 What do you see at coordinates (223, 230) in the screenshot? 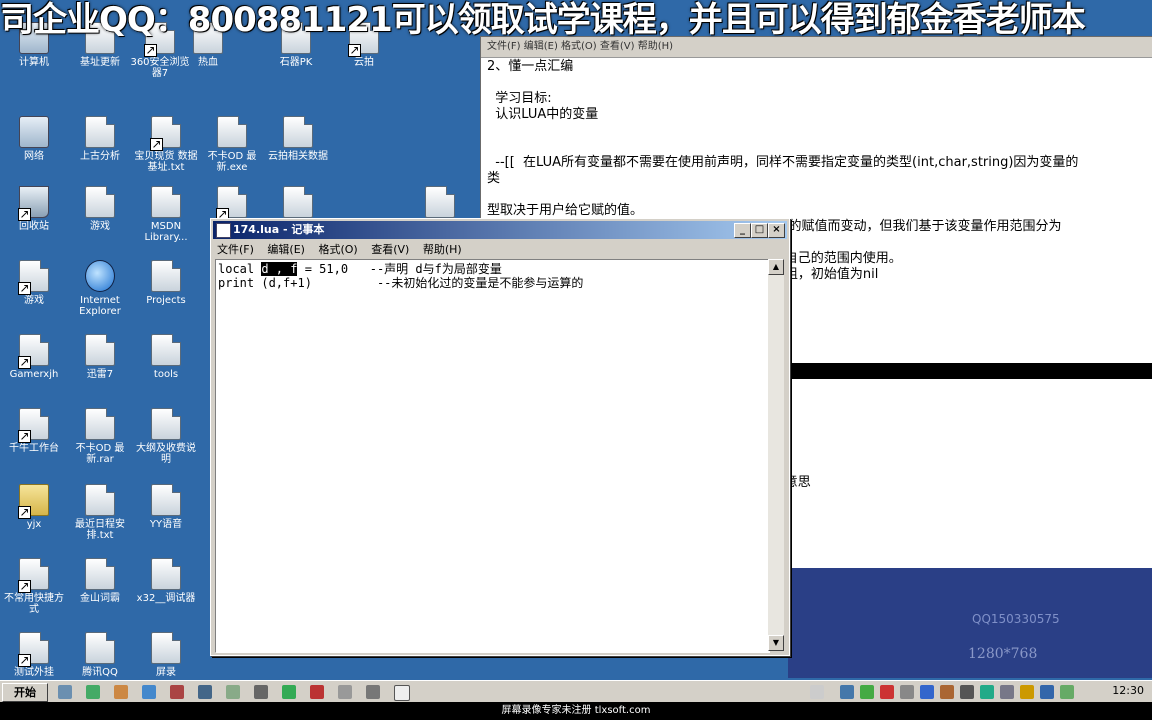
I see `notepad-icon` at bounding box center [223, 230].